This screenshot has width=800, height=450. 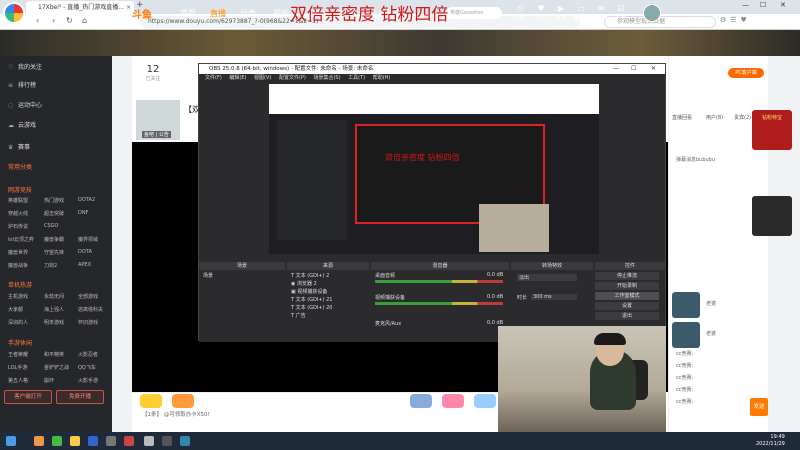 I want to click on message-button: ✉ 消息, so click(x=601, y=12).